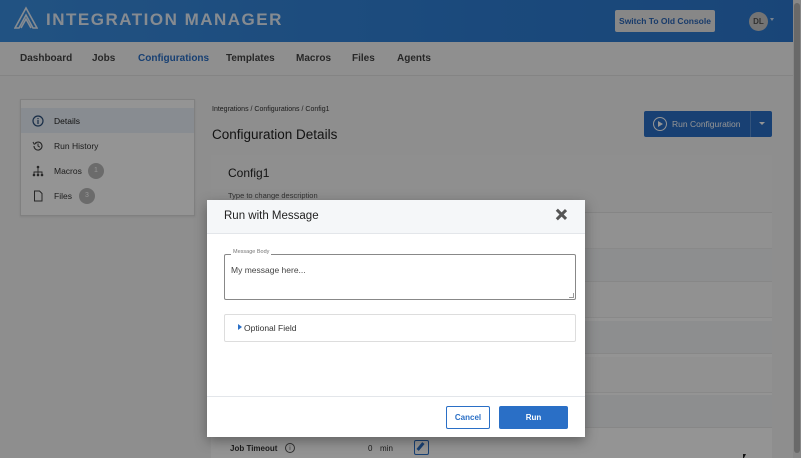  What do you see at coordinates (561, 215) in the screenshot?
I see `close-icon` at bounding box center [561, 215].